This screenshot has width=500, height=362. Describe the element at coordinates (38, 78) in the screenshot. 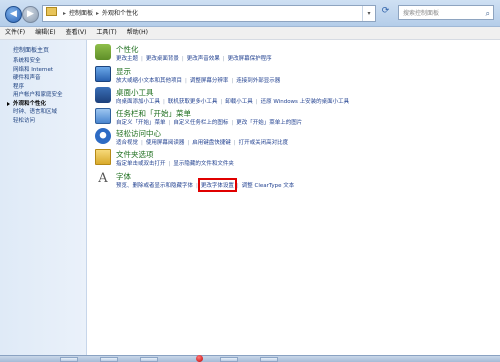

I see `sidebar-item-hardware-sound: 硬件和声音` at that location.